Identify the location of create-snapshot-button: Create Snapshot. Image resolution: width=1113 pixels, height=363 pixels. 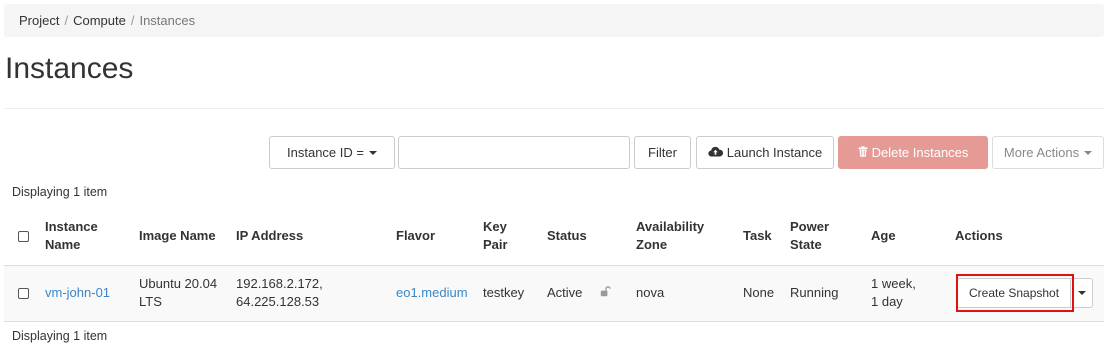
(1014, 293).